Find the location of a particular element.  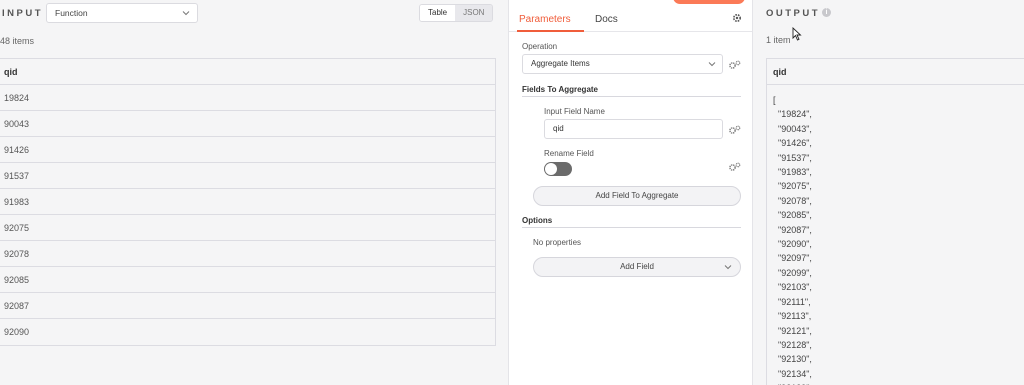

operation-value: Aggregate Items is located at coordinates (560, 63).